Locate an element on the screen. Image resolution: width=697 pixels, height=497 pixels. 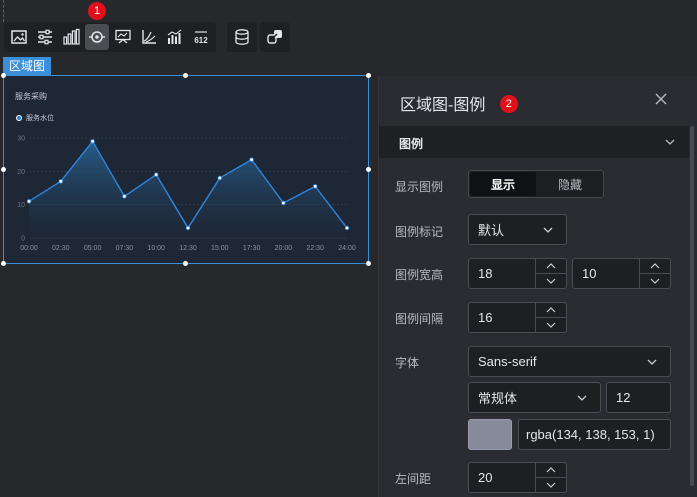
legend-gap-increment is located at coordinates (551, 310).